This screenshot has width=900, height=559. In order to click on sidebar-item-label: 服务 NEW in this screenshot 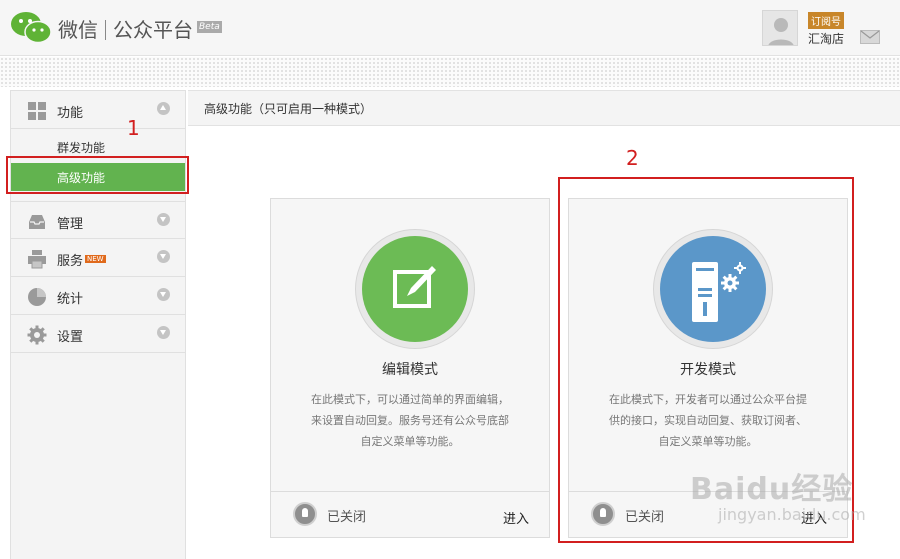, I will do `click(81, 259)`.